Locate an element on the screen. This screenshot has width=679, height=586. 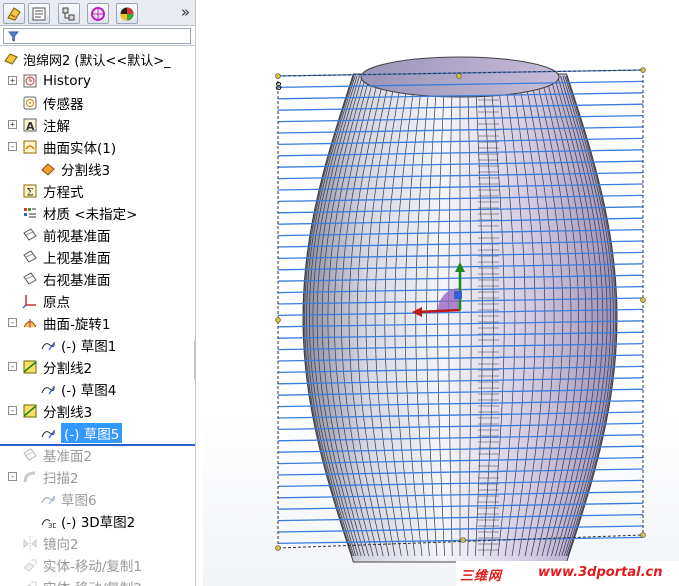
tree-item-label: 前视基准面 is located at coordinates (77, 237).